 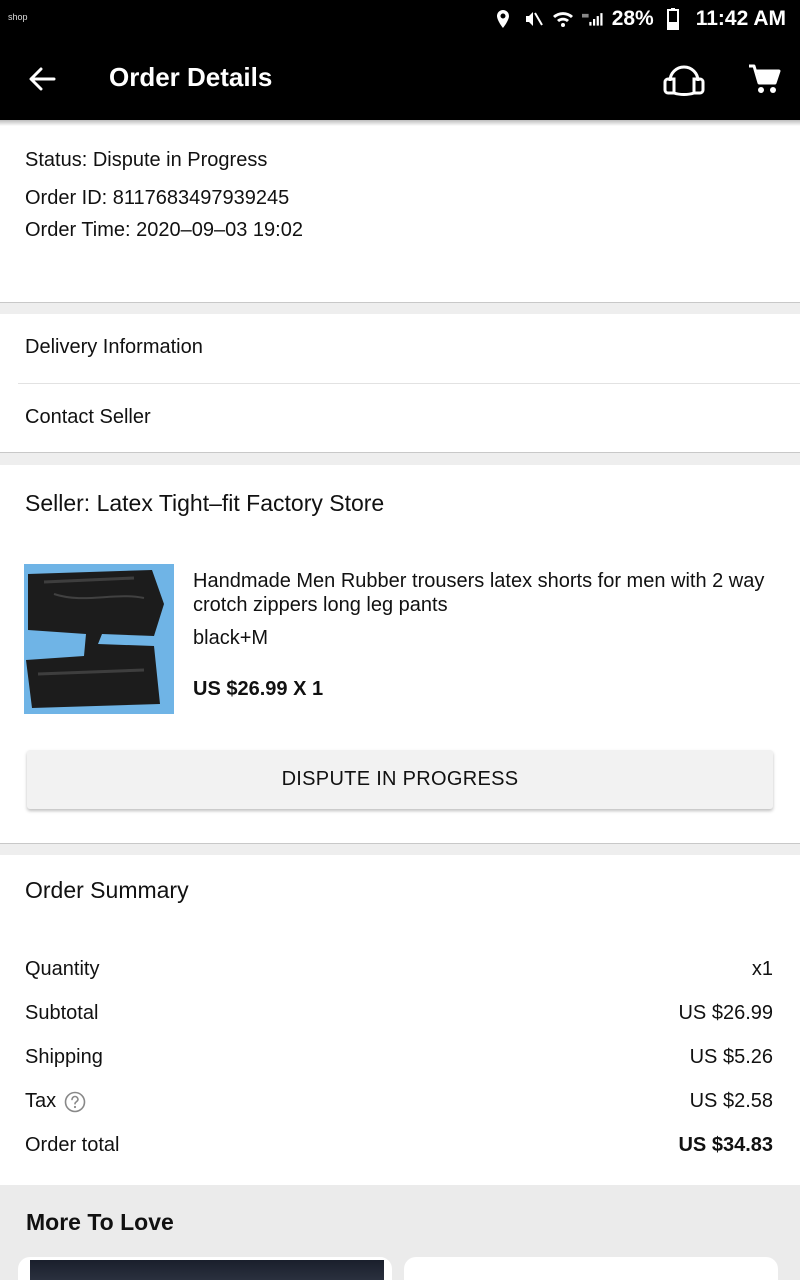 What do you see at coordinates (191, 77) in the screenshot?
I see `page-title: Order Details` at bounding box center [191, 77].